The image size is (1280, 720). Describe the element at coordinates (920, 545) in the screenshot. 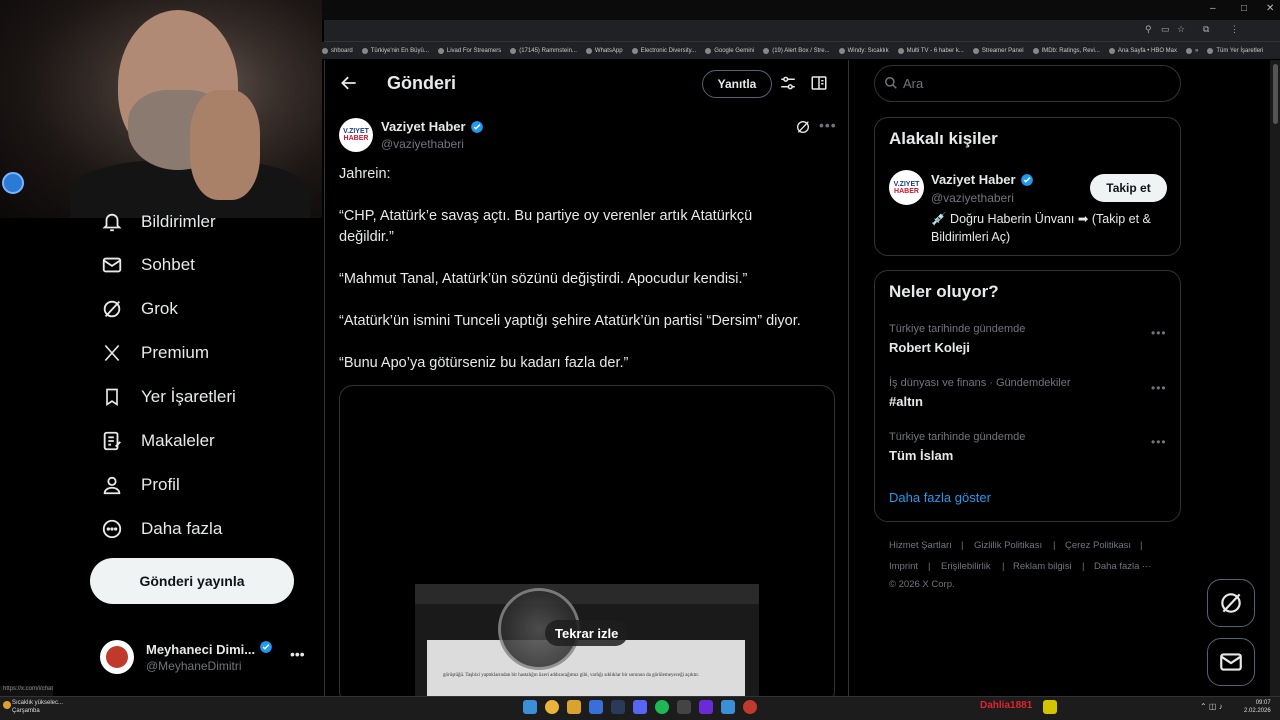

I see `footer-link: Hizmet Şartları` at that location.